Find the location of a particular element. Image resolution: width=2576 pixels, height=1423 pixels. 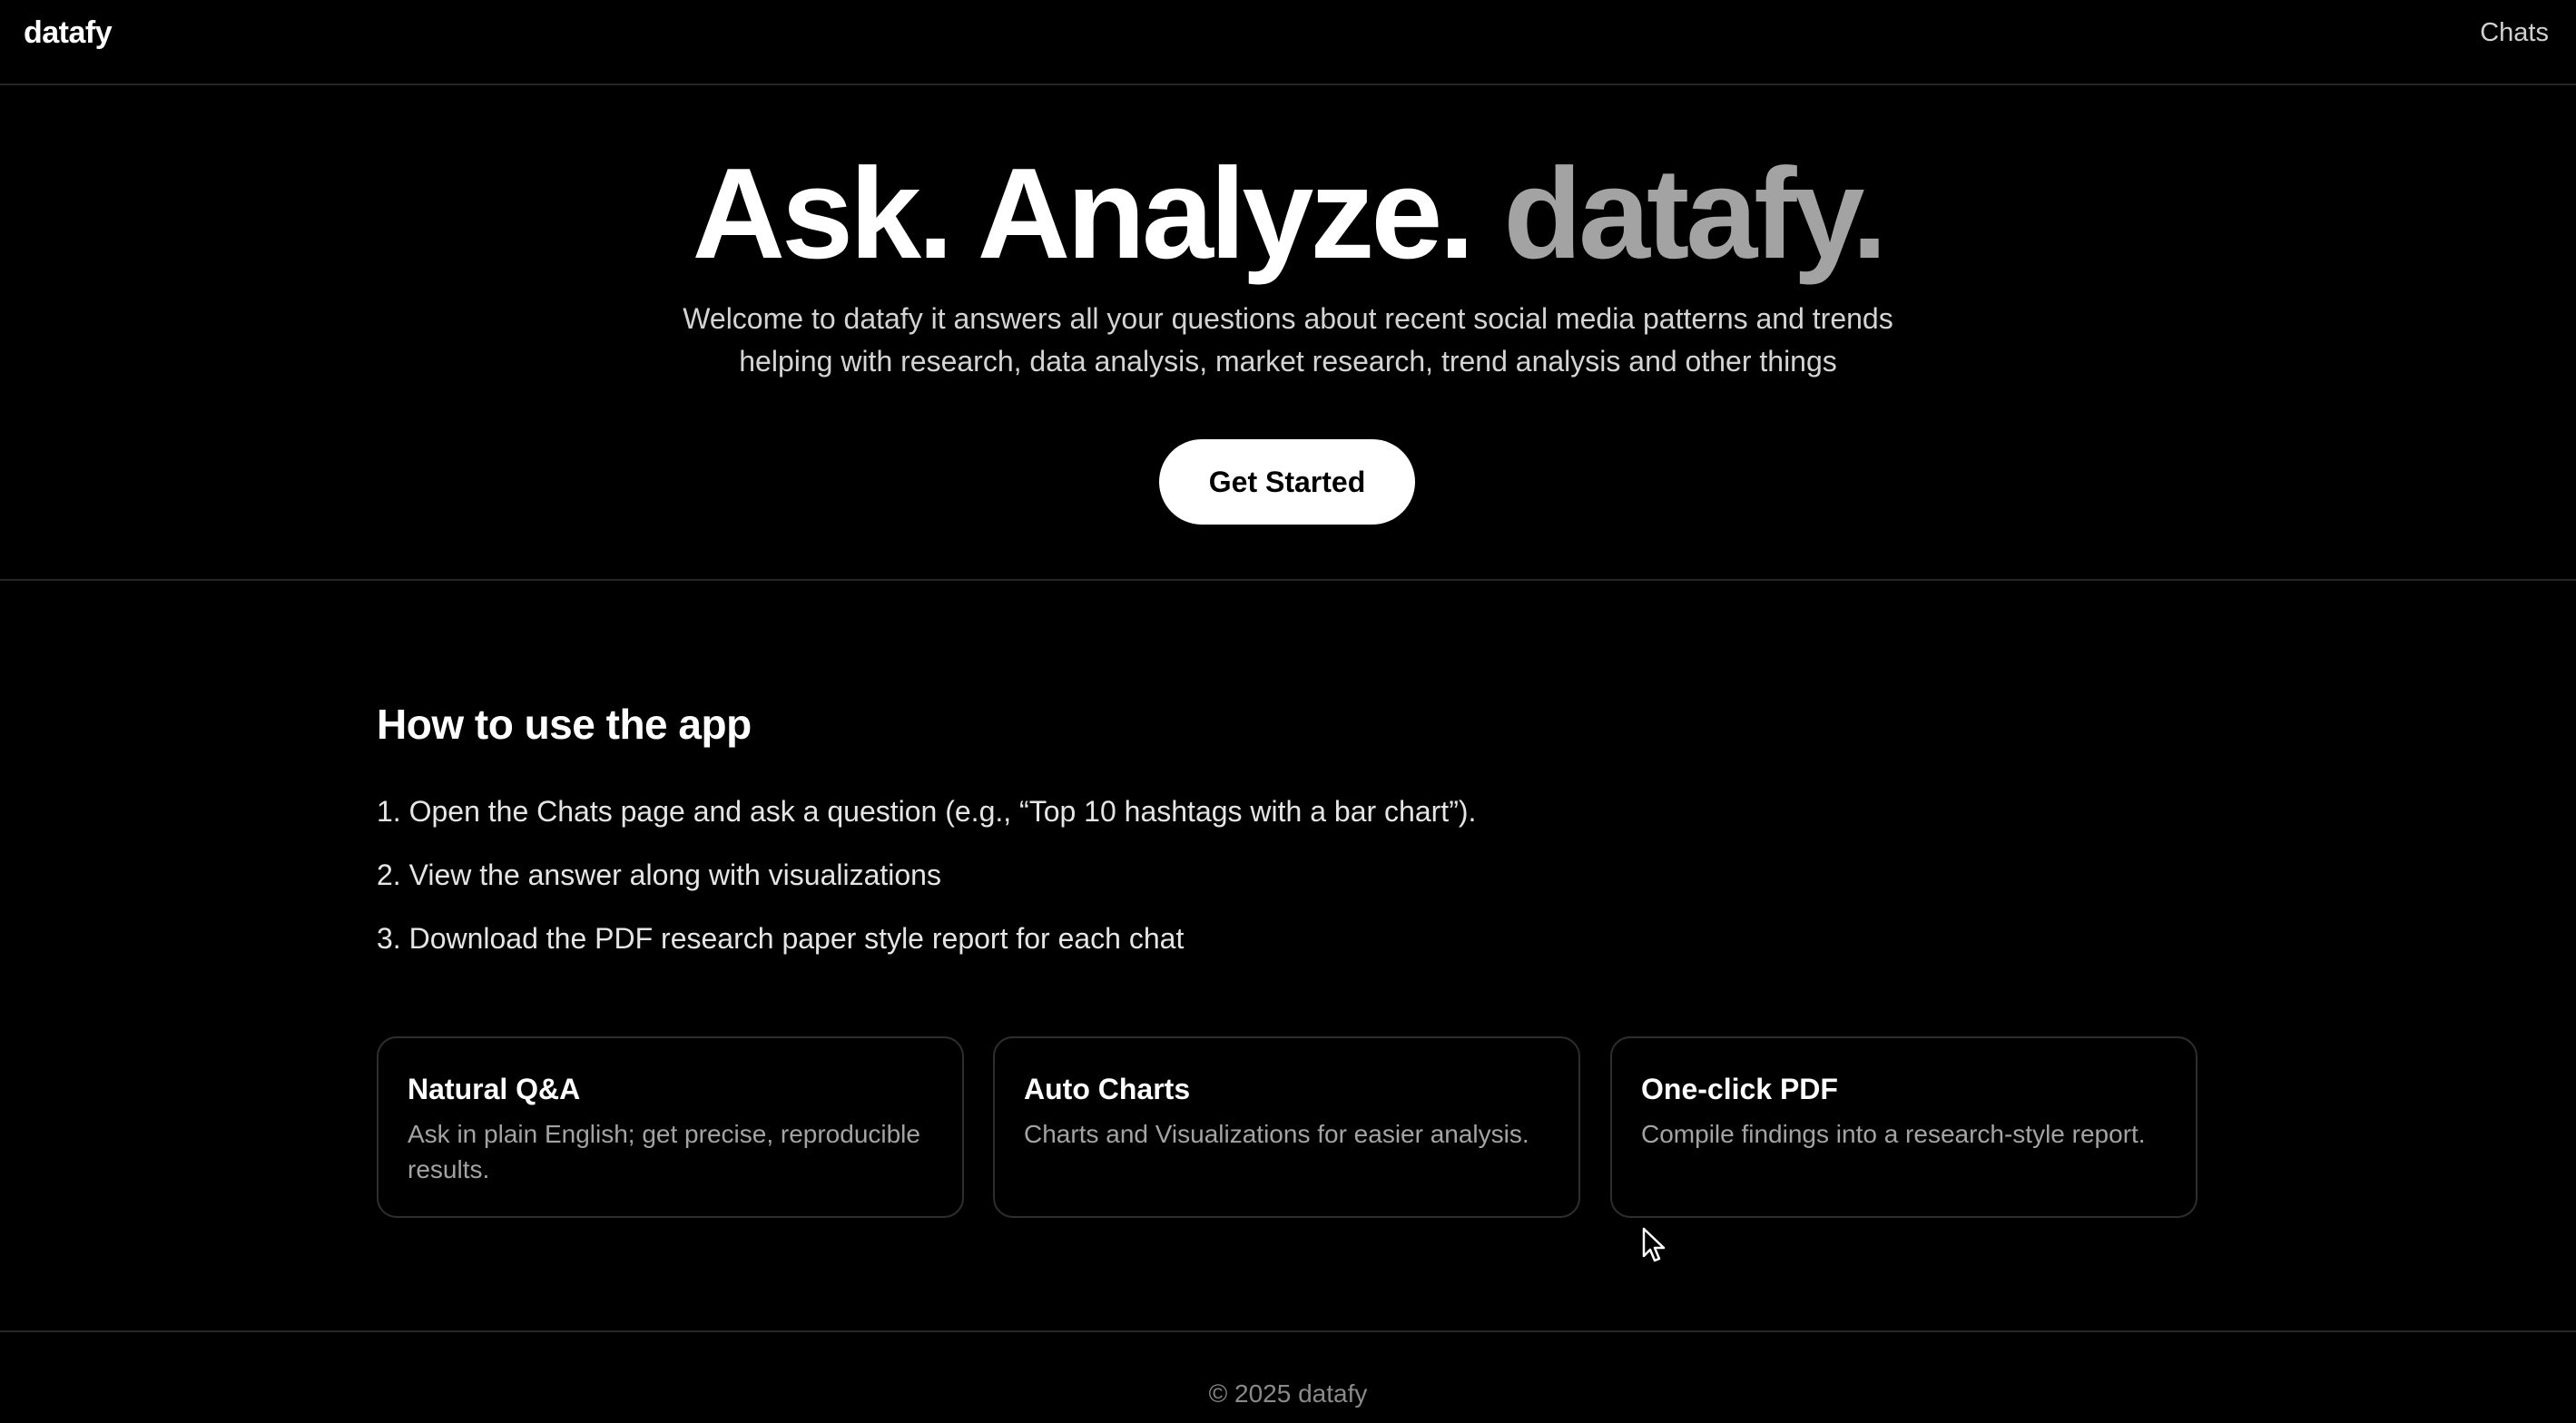

hero-title-part1: Ask. Analyze. is located at coordinates (1083, 214).